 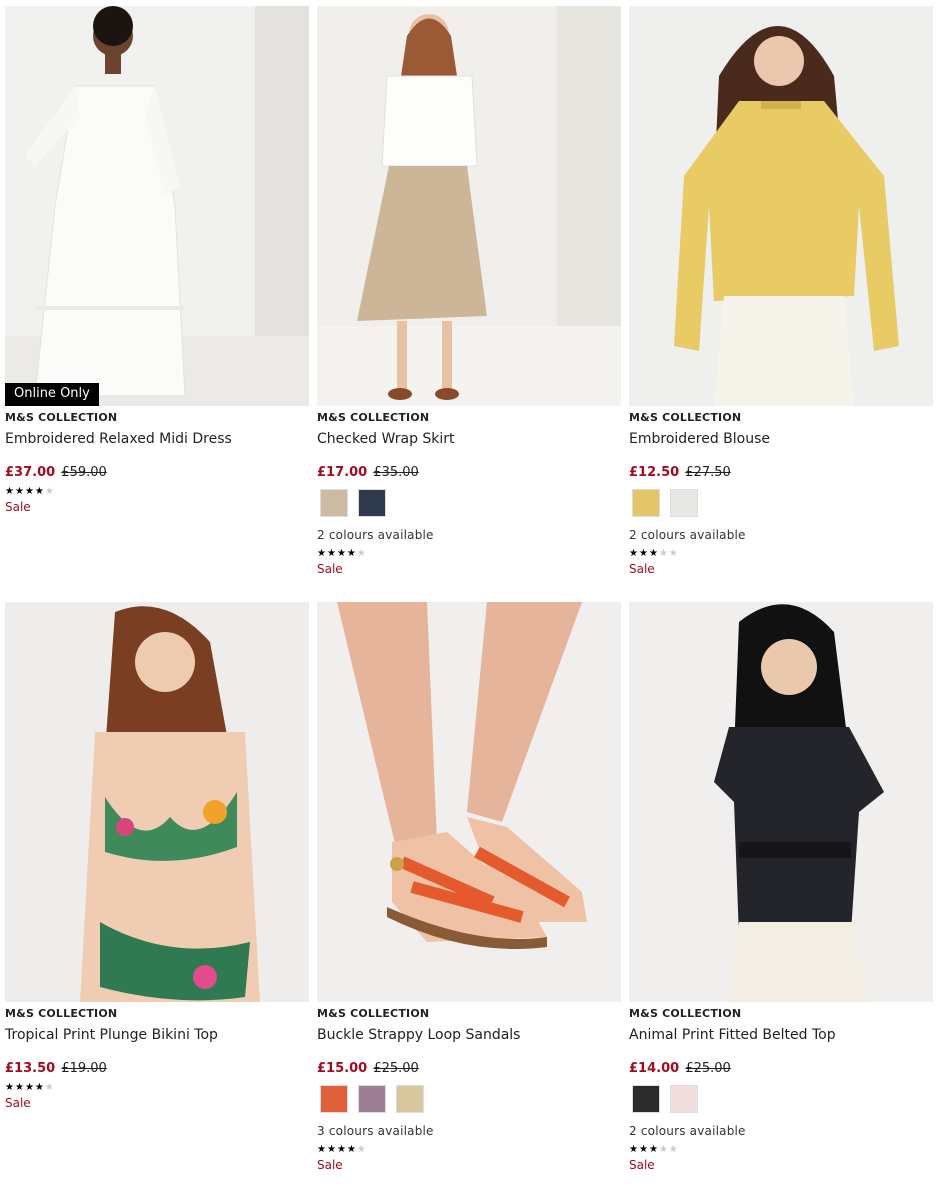 What do you see at coordinates (157, 206) in the screenshot?
I see `product-image: Online Only` at bounding box center [157, 206].